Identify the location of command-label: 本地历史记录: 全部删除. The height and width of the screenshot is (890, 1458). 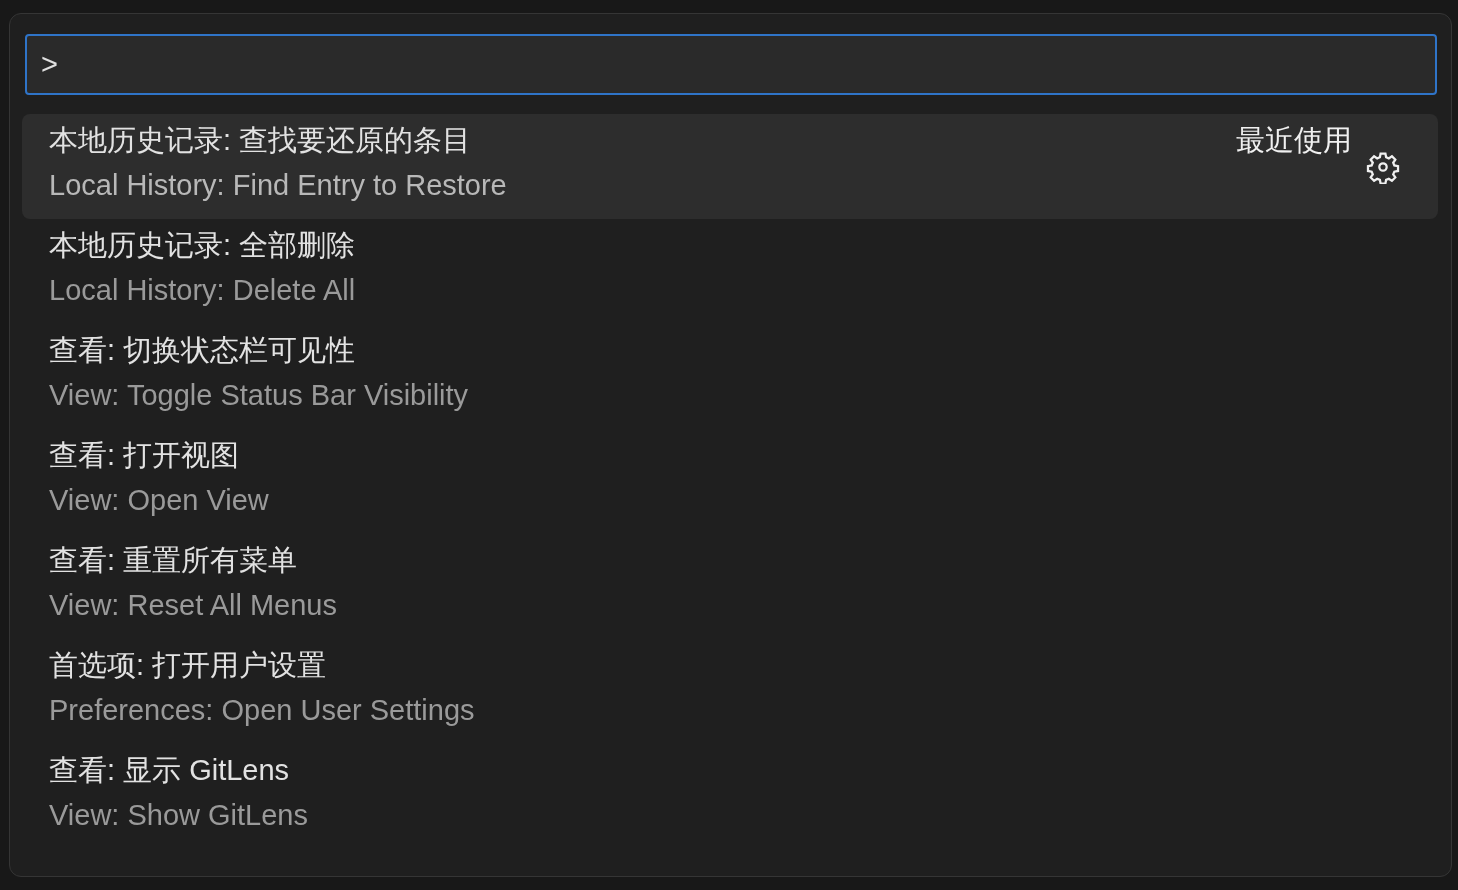
(203, 245).